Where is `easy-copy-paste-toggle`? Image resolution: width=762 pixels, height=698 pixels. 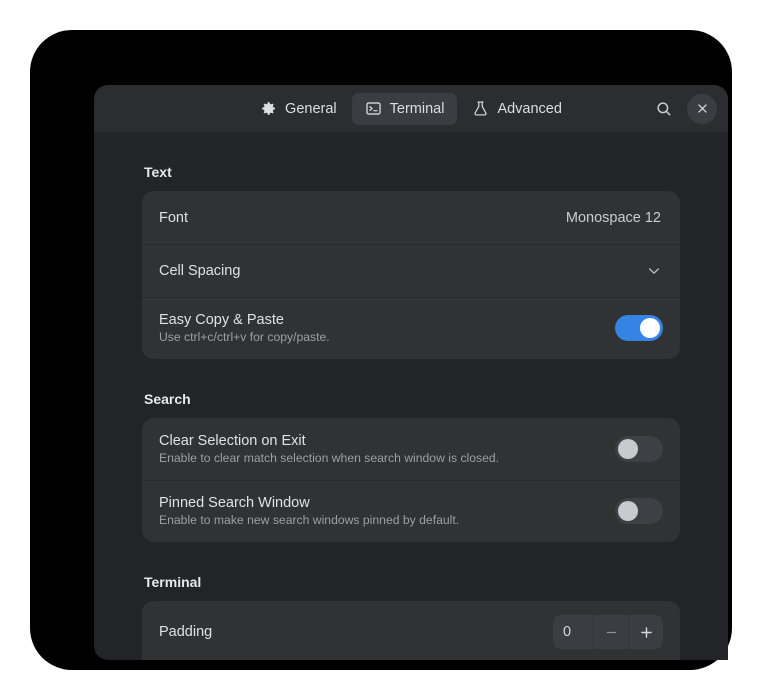
easy-copy-paste-toggle is located at coordinates (639, 328).